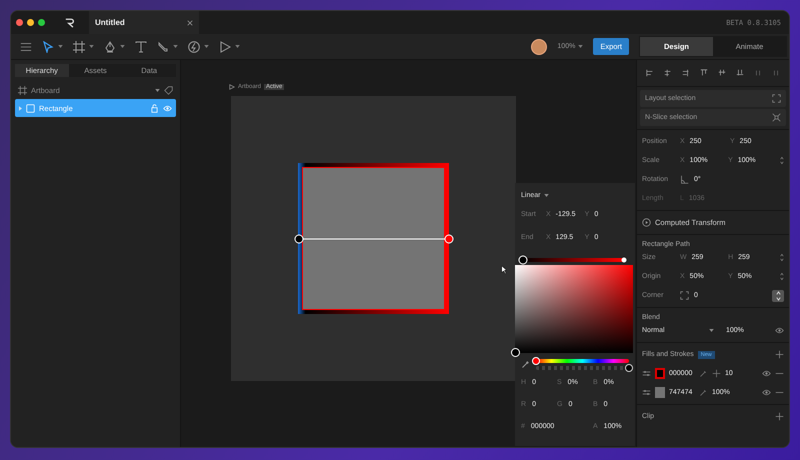 The width and height of the screenshot is (800, 460). I want to click on document-tab: Untitled, so click(144, 22).